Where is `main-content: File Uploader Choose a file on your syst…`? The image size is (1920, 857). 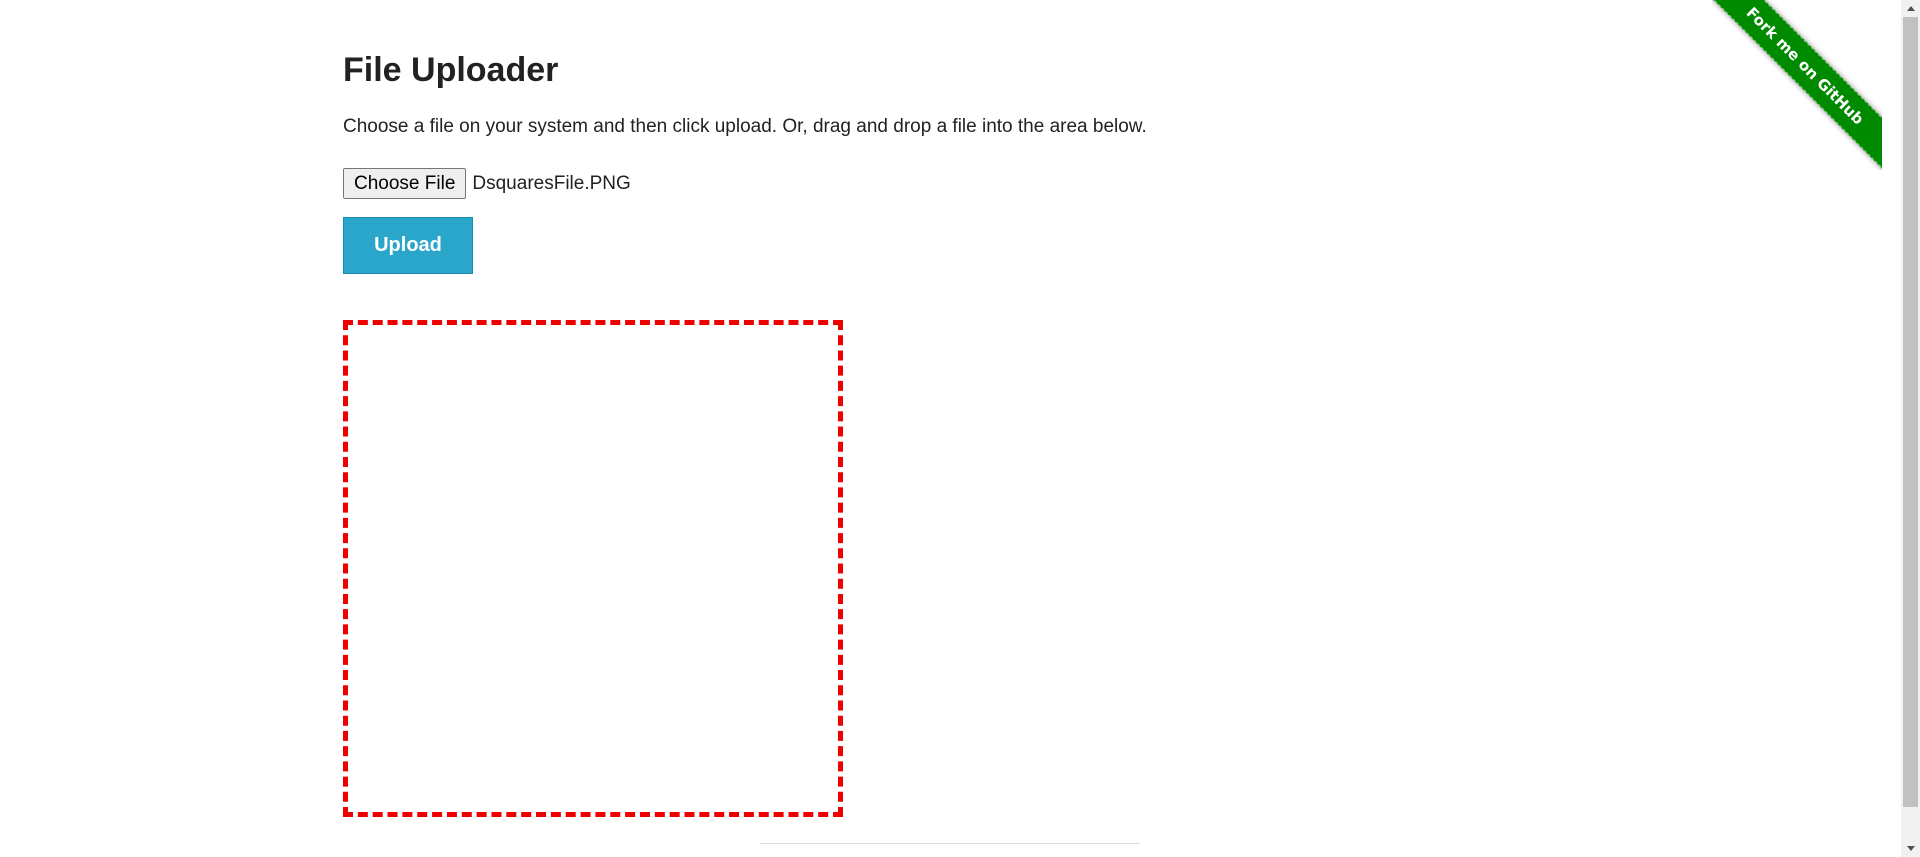 main-content: File Uploader Choose a file on your syst… is located at coordinates (745, 162).